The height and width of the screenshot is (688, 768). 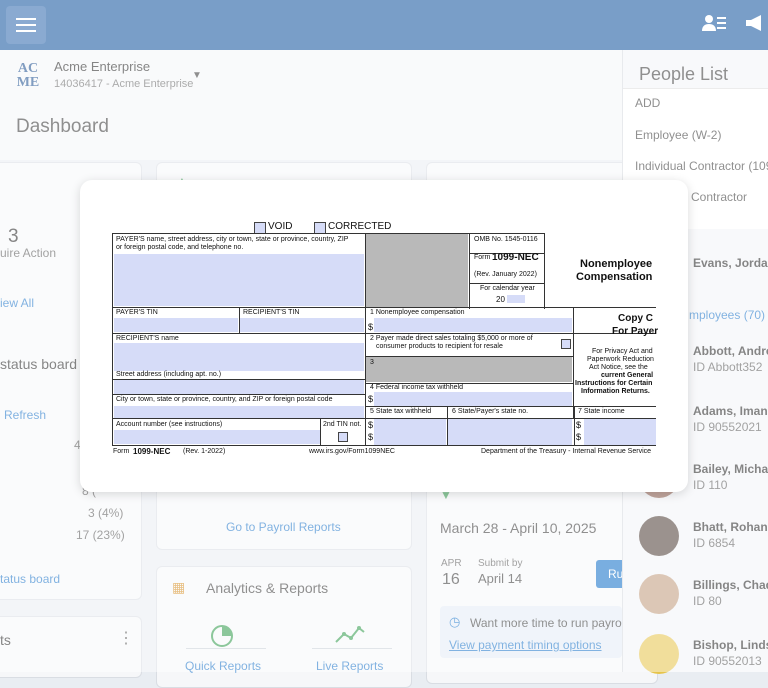 What do you see at coordinates (302, 325) in the screenshot?
I see `recipient-tin-field` at bounding box center [302, 325].